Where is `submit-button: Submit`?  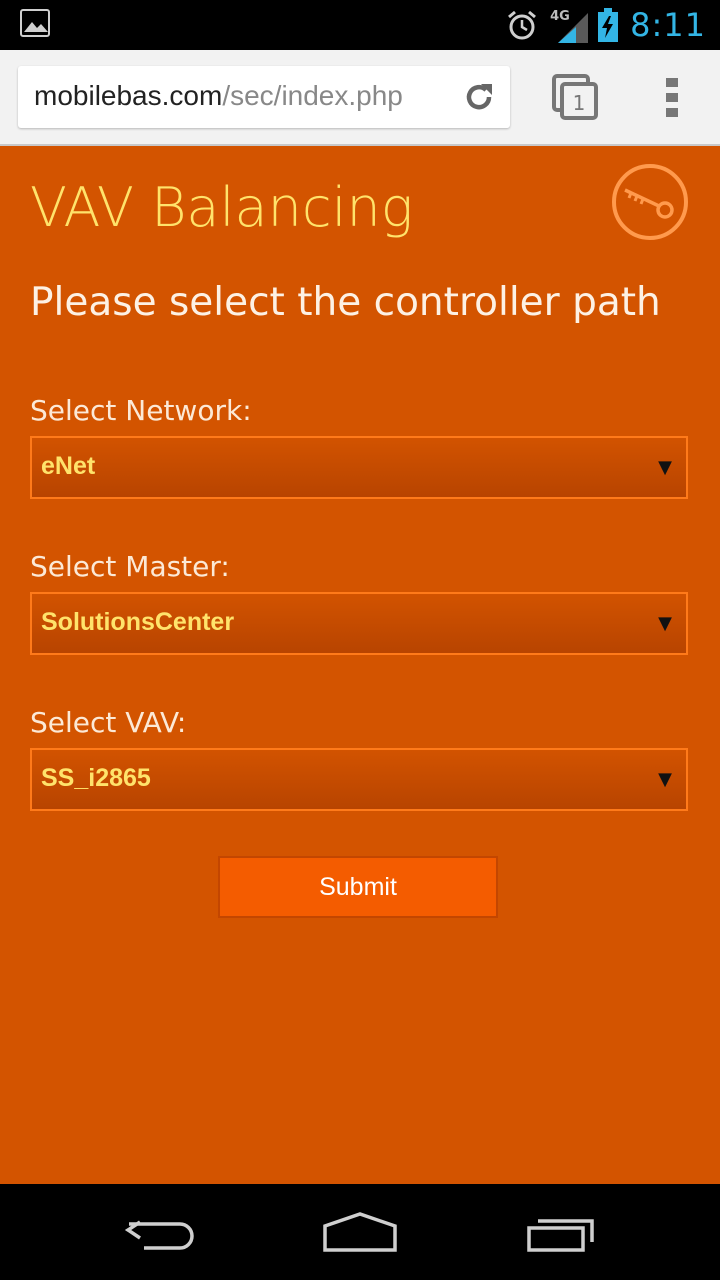 submit-button: Submit is located at coordinates (358, 887).